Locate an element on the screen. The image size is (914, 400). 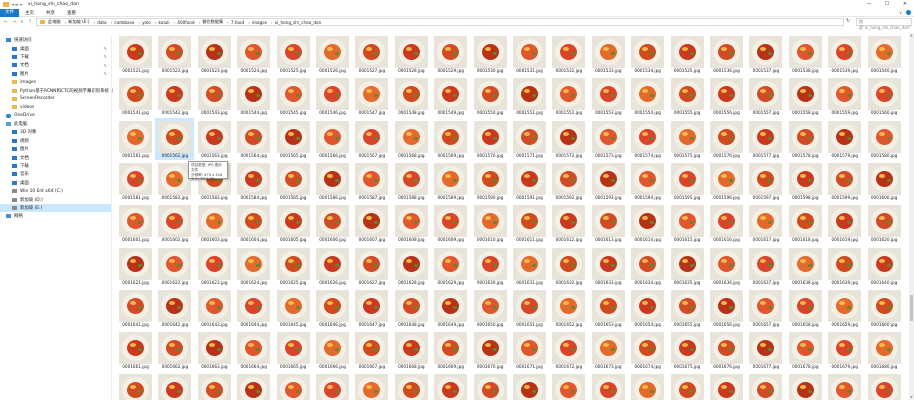
file-item: 0001527.jpg is located at coordinates (371, 54).